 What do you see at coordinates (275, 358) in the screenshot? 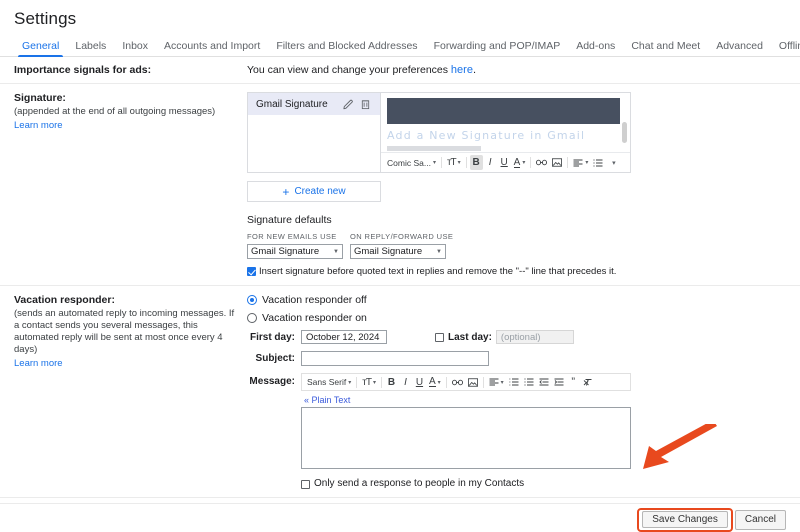
I see `subject-label: Subject:` at bounding box center [275, 358].